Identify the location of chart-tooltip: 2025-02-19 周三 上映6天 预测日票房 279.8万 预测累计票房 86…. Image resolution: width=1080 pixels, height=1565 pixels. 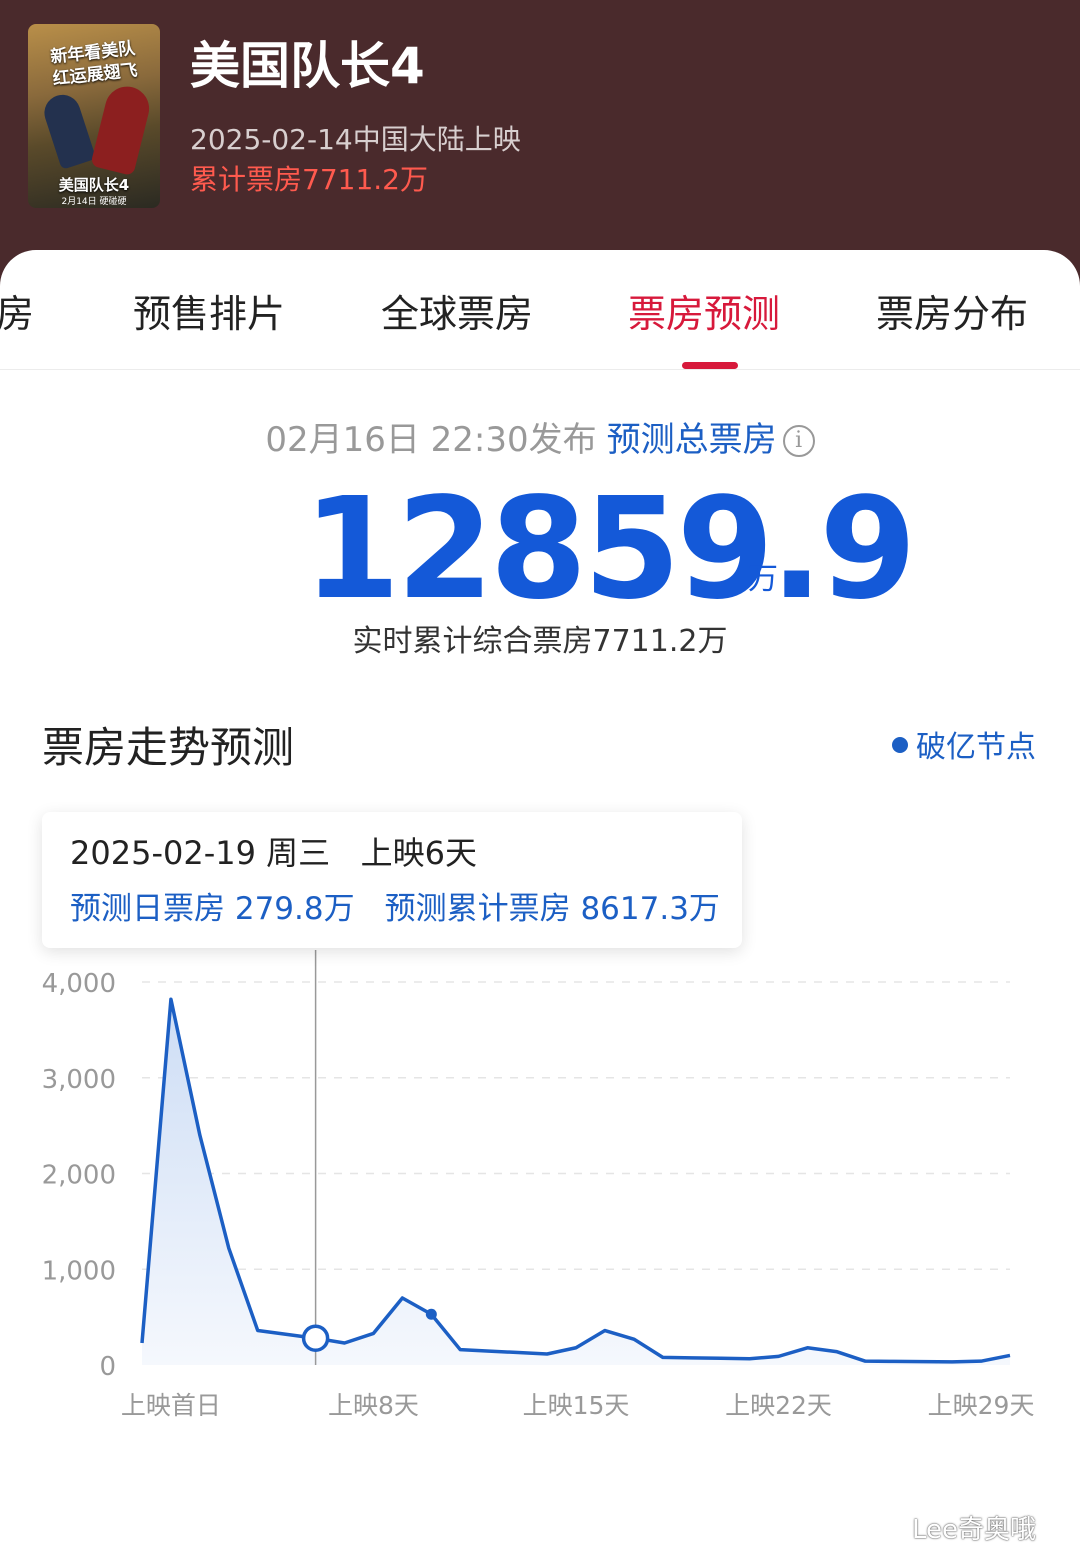
(392, 880).